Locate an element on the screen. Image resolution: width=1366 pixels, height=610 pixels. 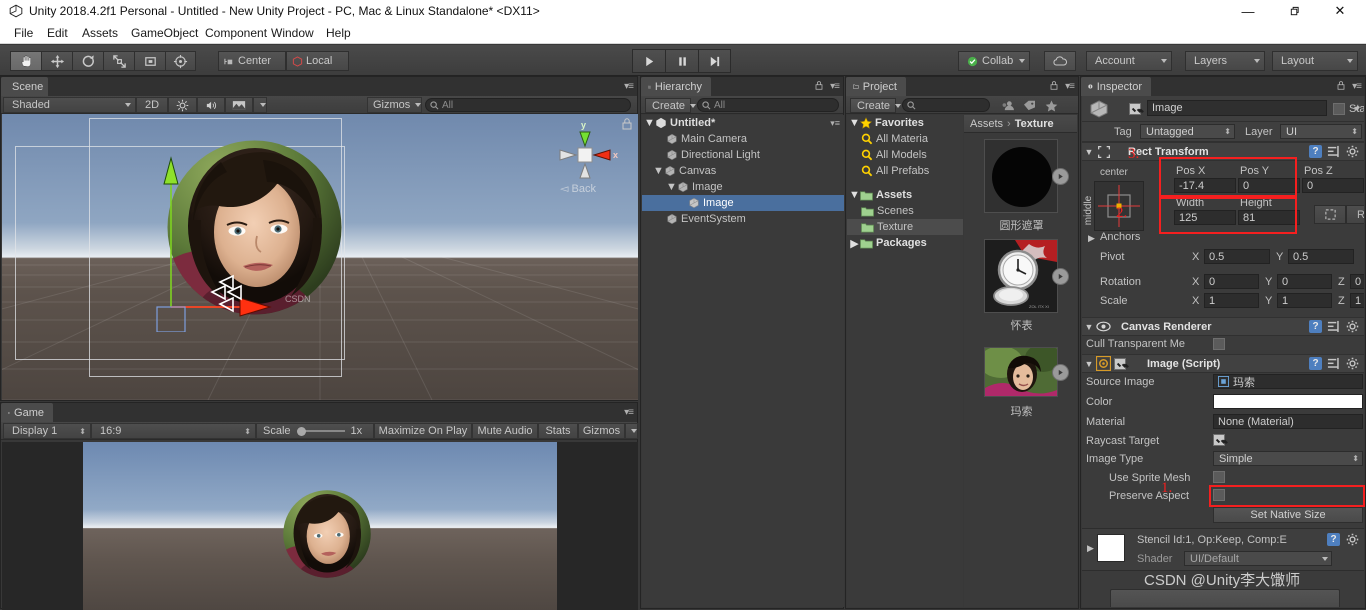
lighting-toggle-button is located at coordinates (182, 105).